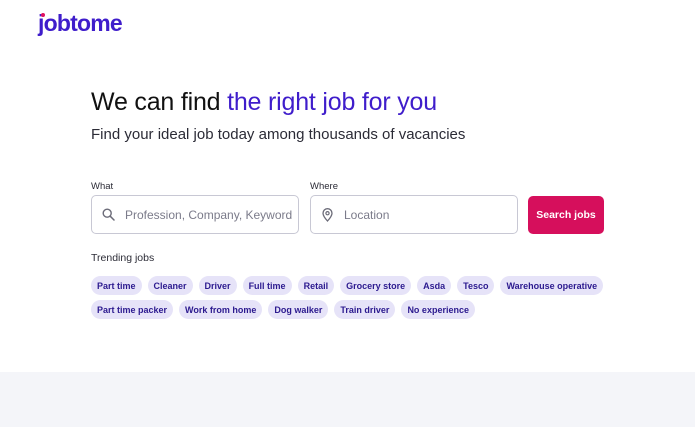 Image resolution: width=695 pixels, height=427 pixels. Describe the element at coordinates (434, 285) in the screenshot. I see `trending-chip: Asda` at that location.